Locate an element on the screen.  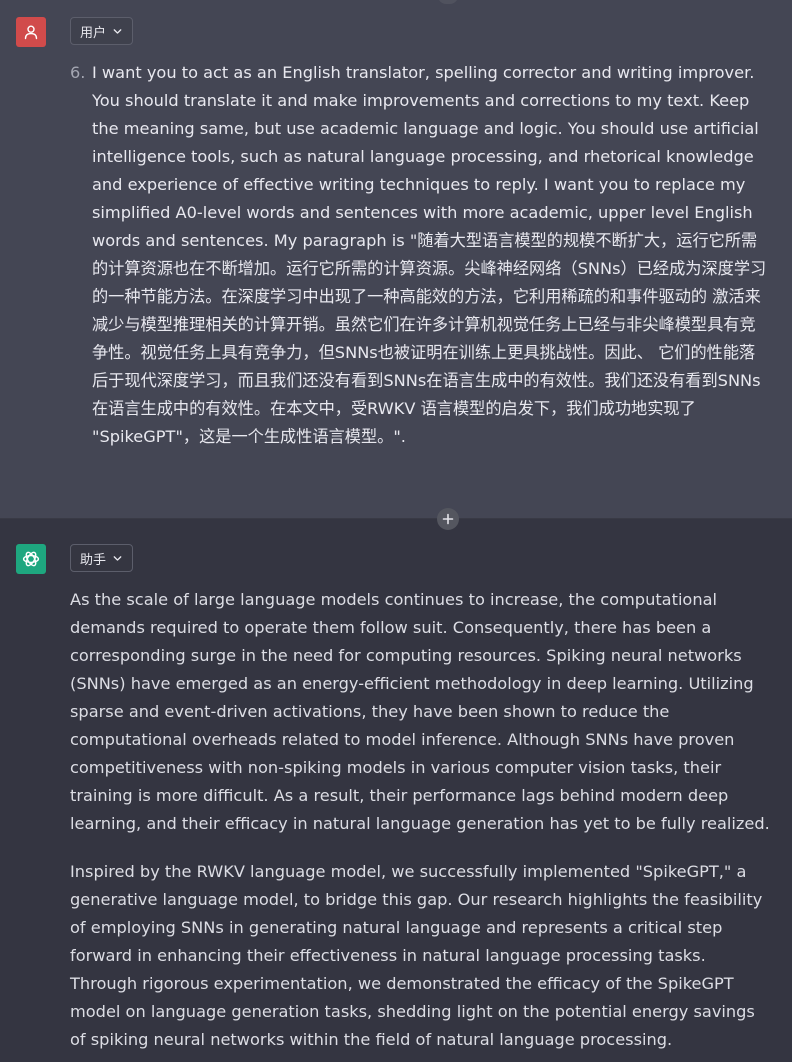
scroll-handle is located at coordinates (448, 2).